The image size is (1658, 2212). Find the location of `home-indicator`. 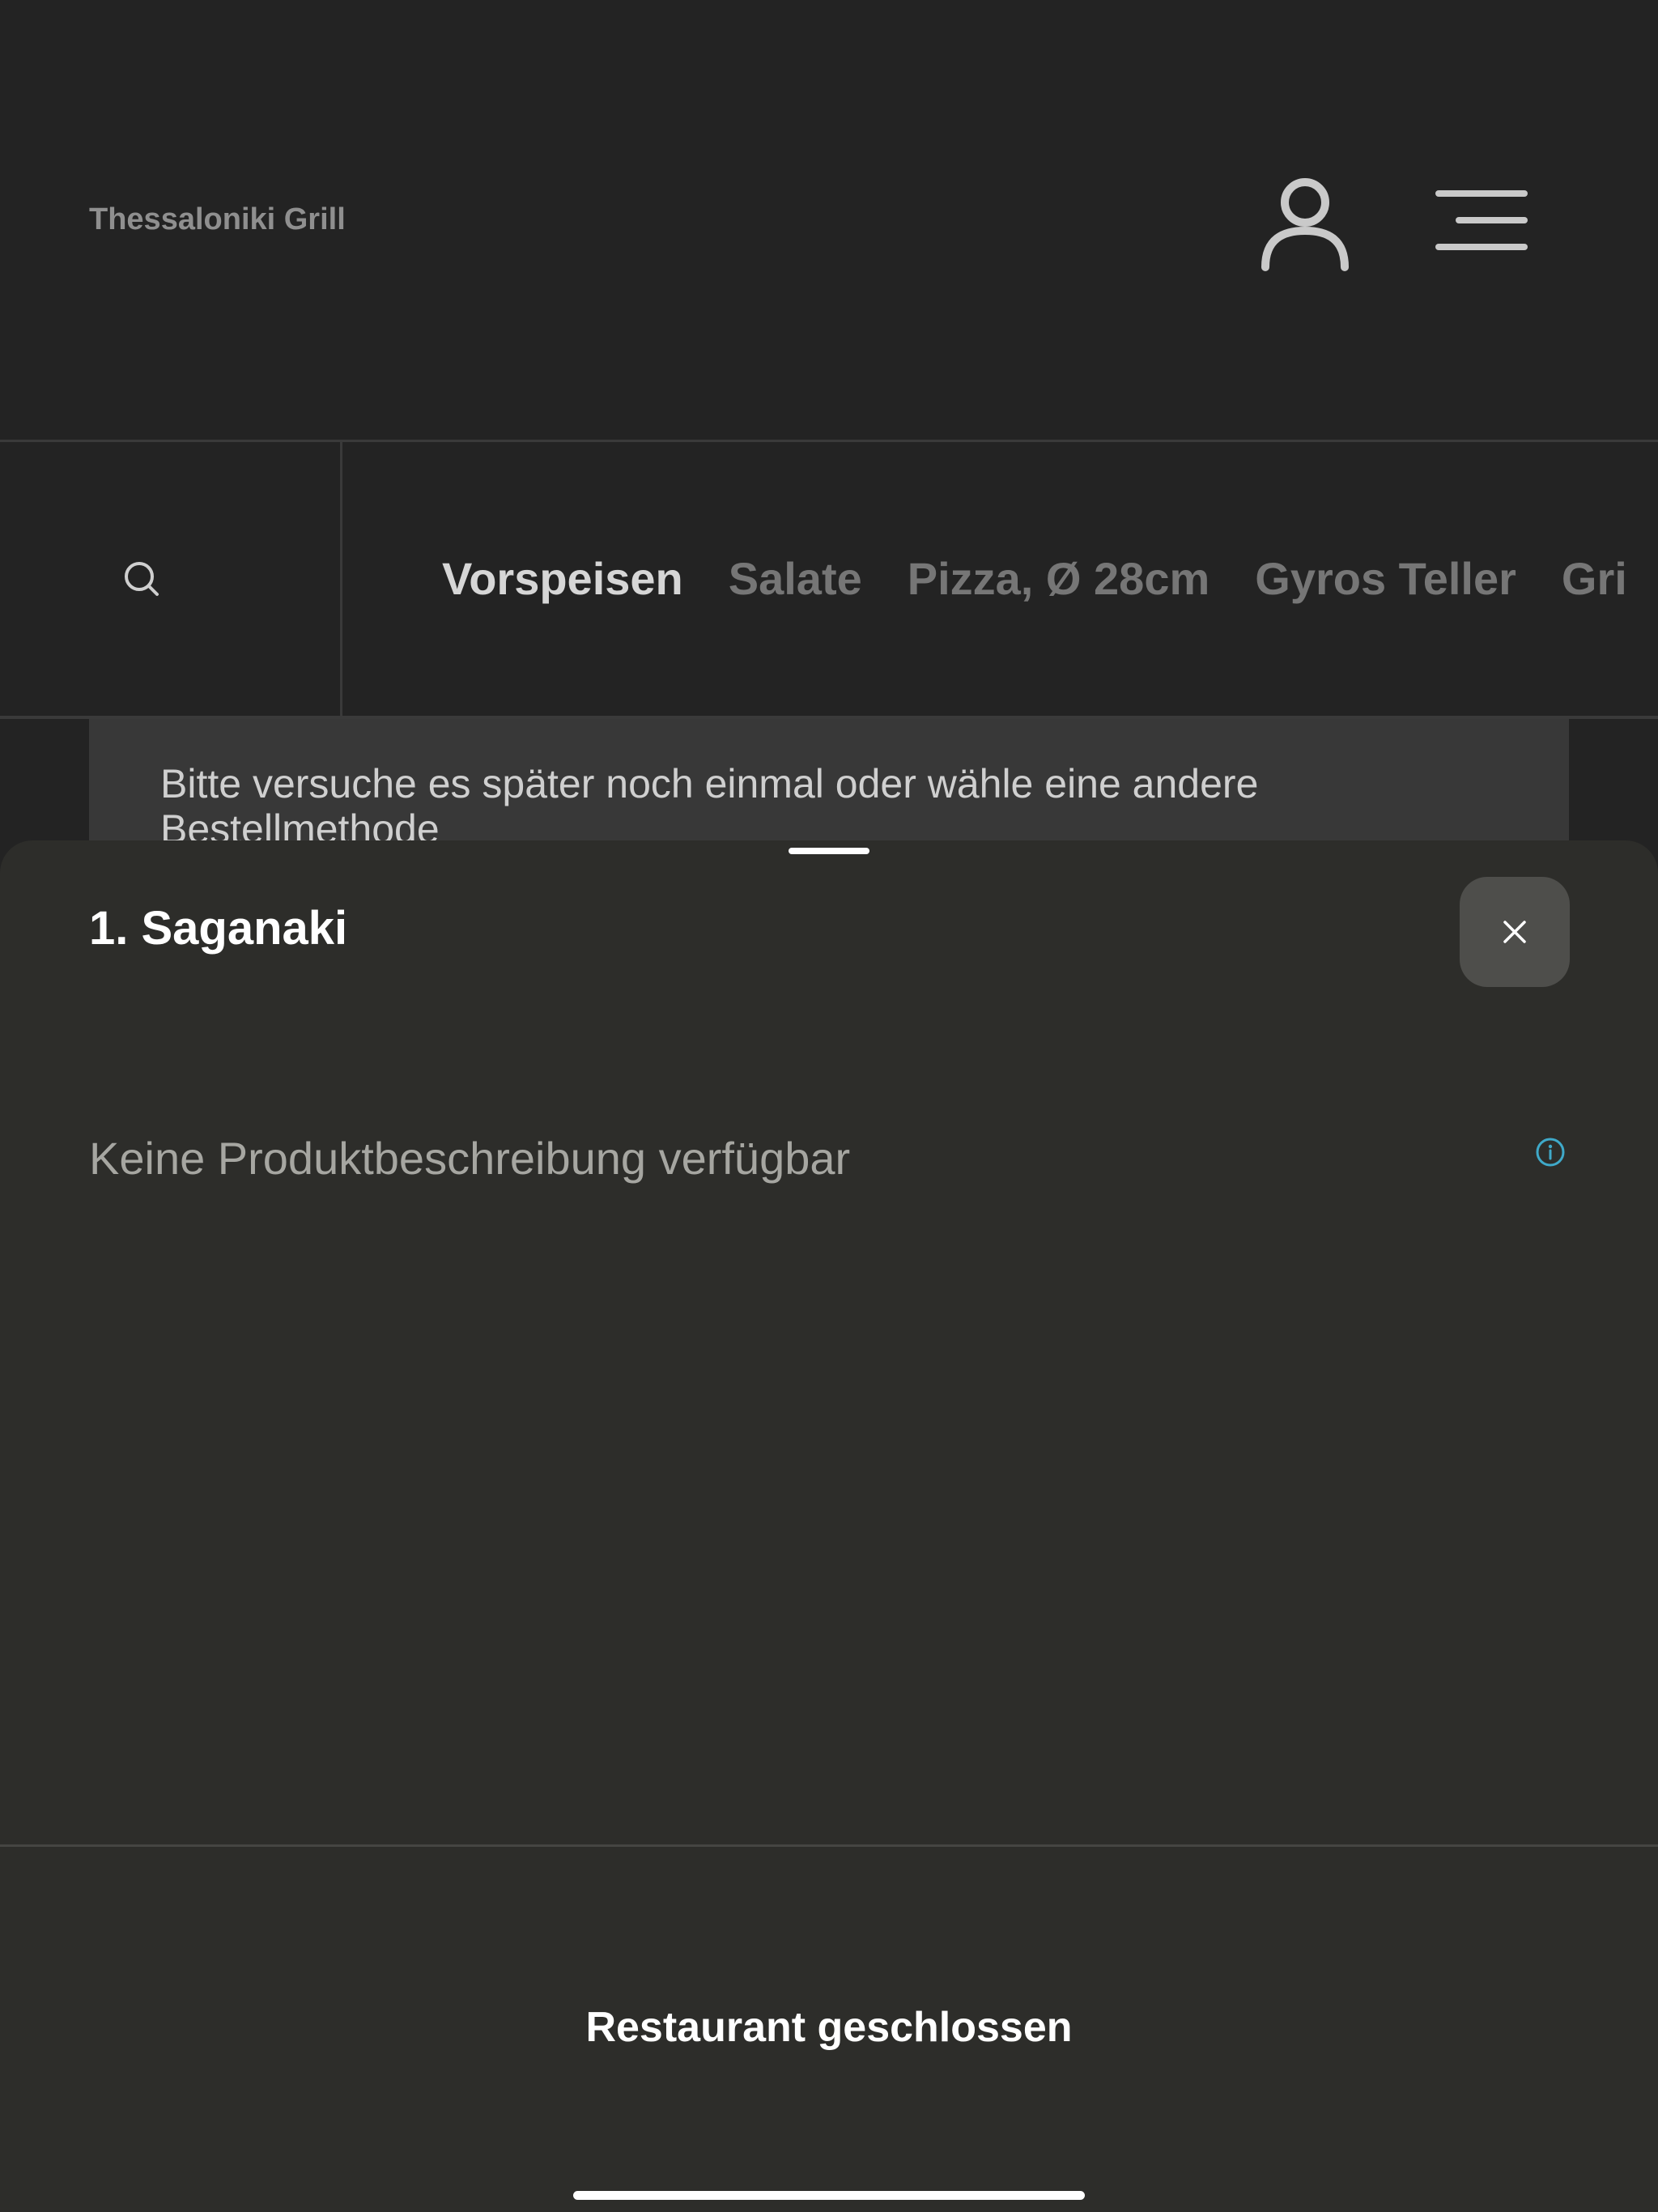

home-indicator is located at coordinates (829, 2196).